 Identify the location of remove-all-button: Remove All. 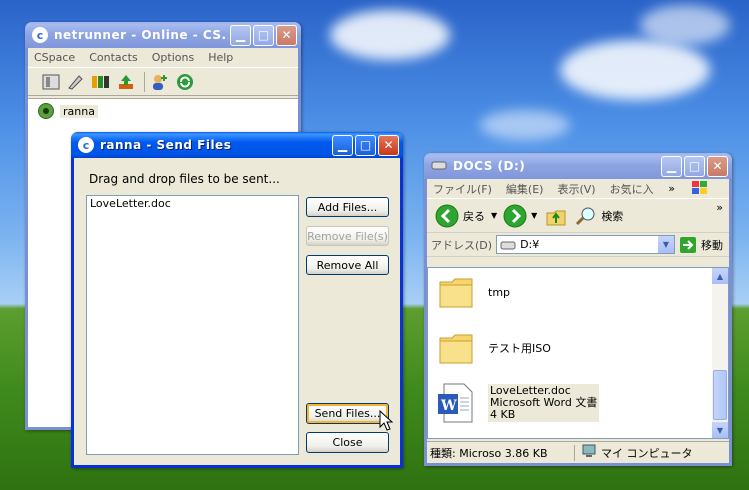
(347, 265).